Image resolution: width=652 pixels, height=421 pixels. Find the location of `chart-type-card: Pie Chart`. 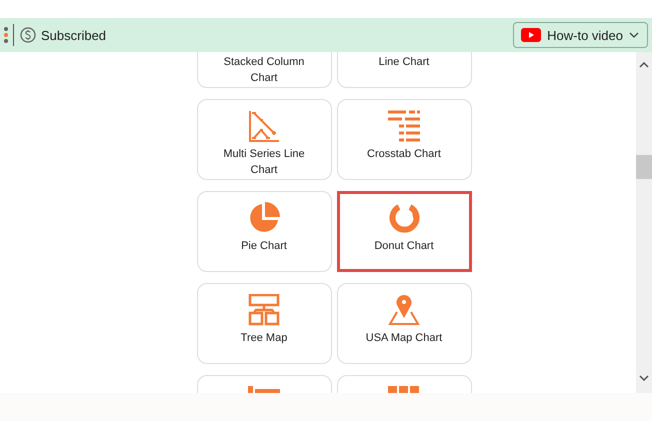

chart-type-card: Pie Chart is located at coordinates (264, 231).